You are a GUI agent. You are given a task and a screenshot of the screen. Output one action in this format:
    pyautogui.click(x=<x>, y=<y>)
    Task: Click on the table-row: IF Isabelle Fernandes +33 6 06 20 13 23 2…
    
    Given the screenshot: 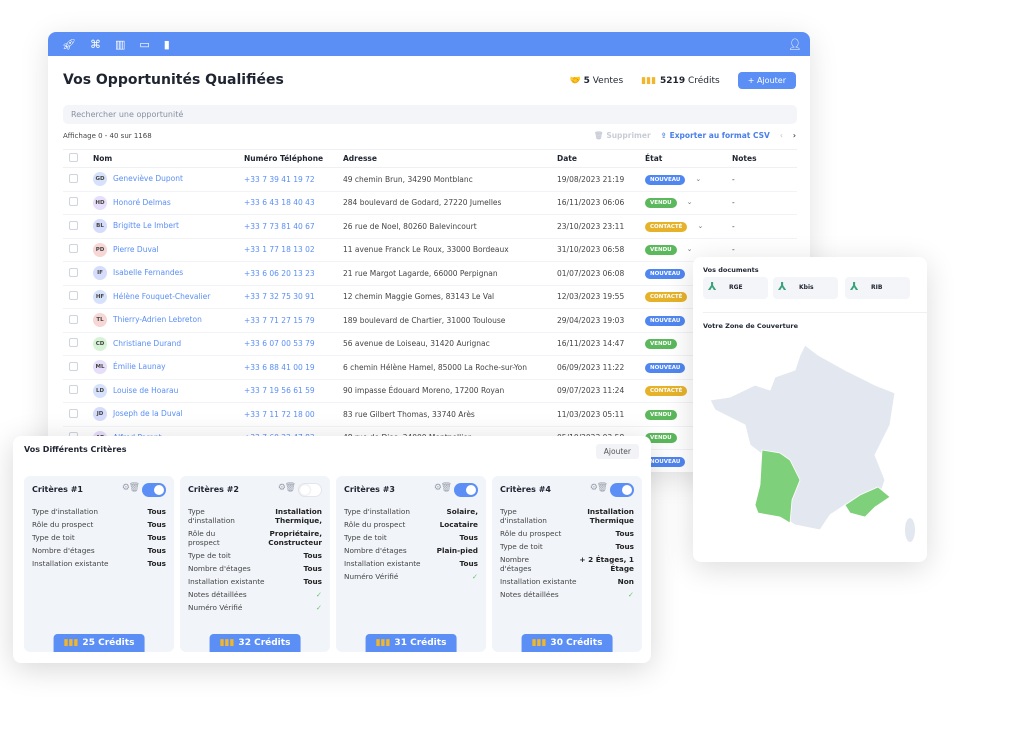 What is the action you would take?
    pyautogui.click(x=430, y=273)
    